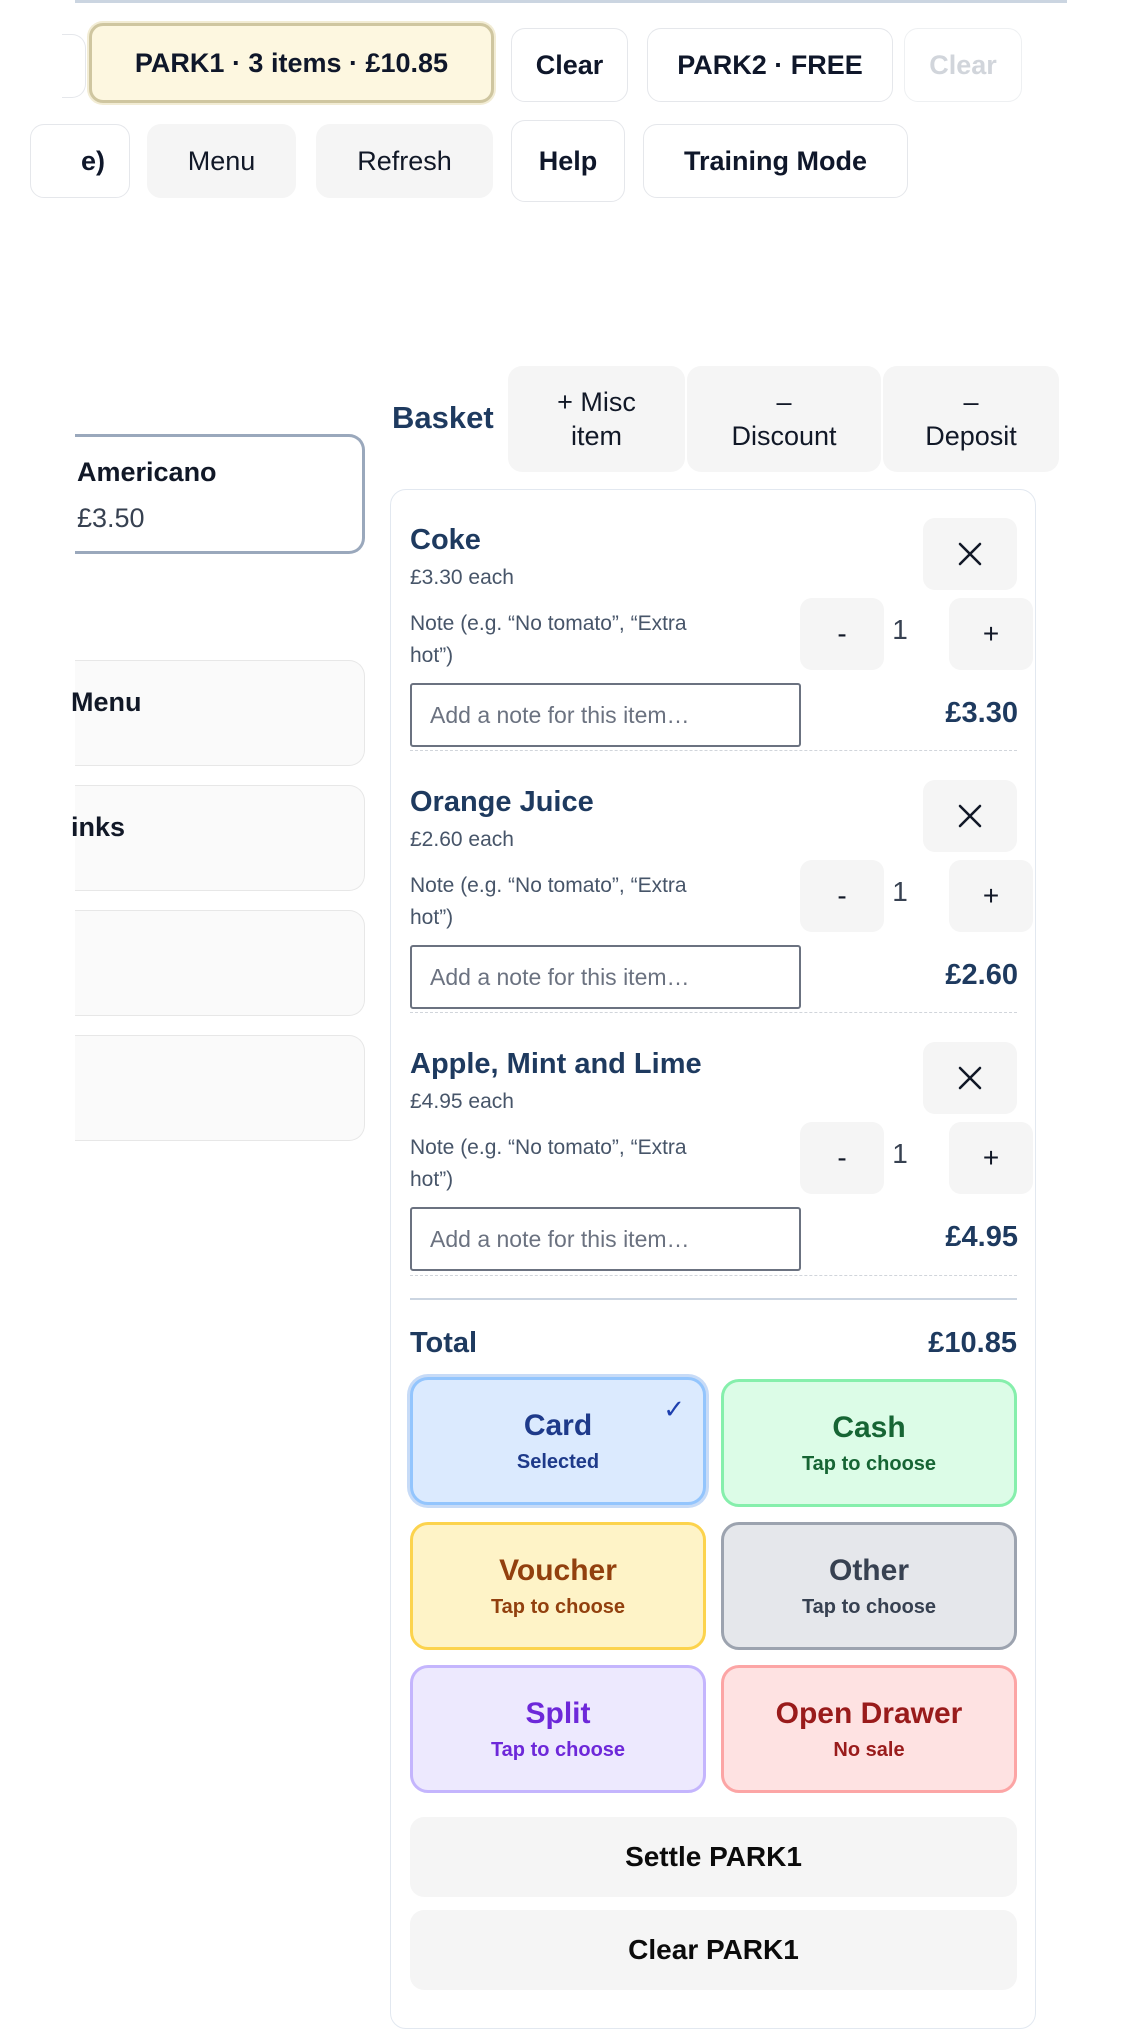 The width and height of the screenshot is (1143, 2029). What do you see at coordinates (775, 161) in the screenshot?
I see `training-mode-button: Training Mode` at bounding box center [775, 161].